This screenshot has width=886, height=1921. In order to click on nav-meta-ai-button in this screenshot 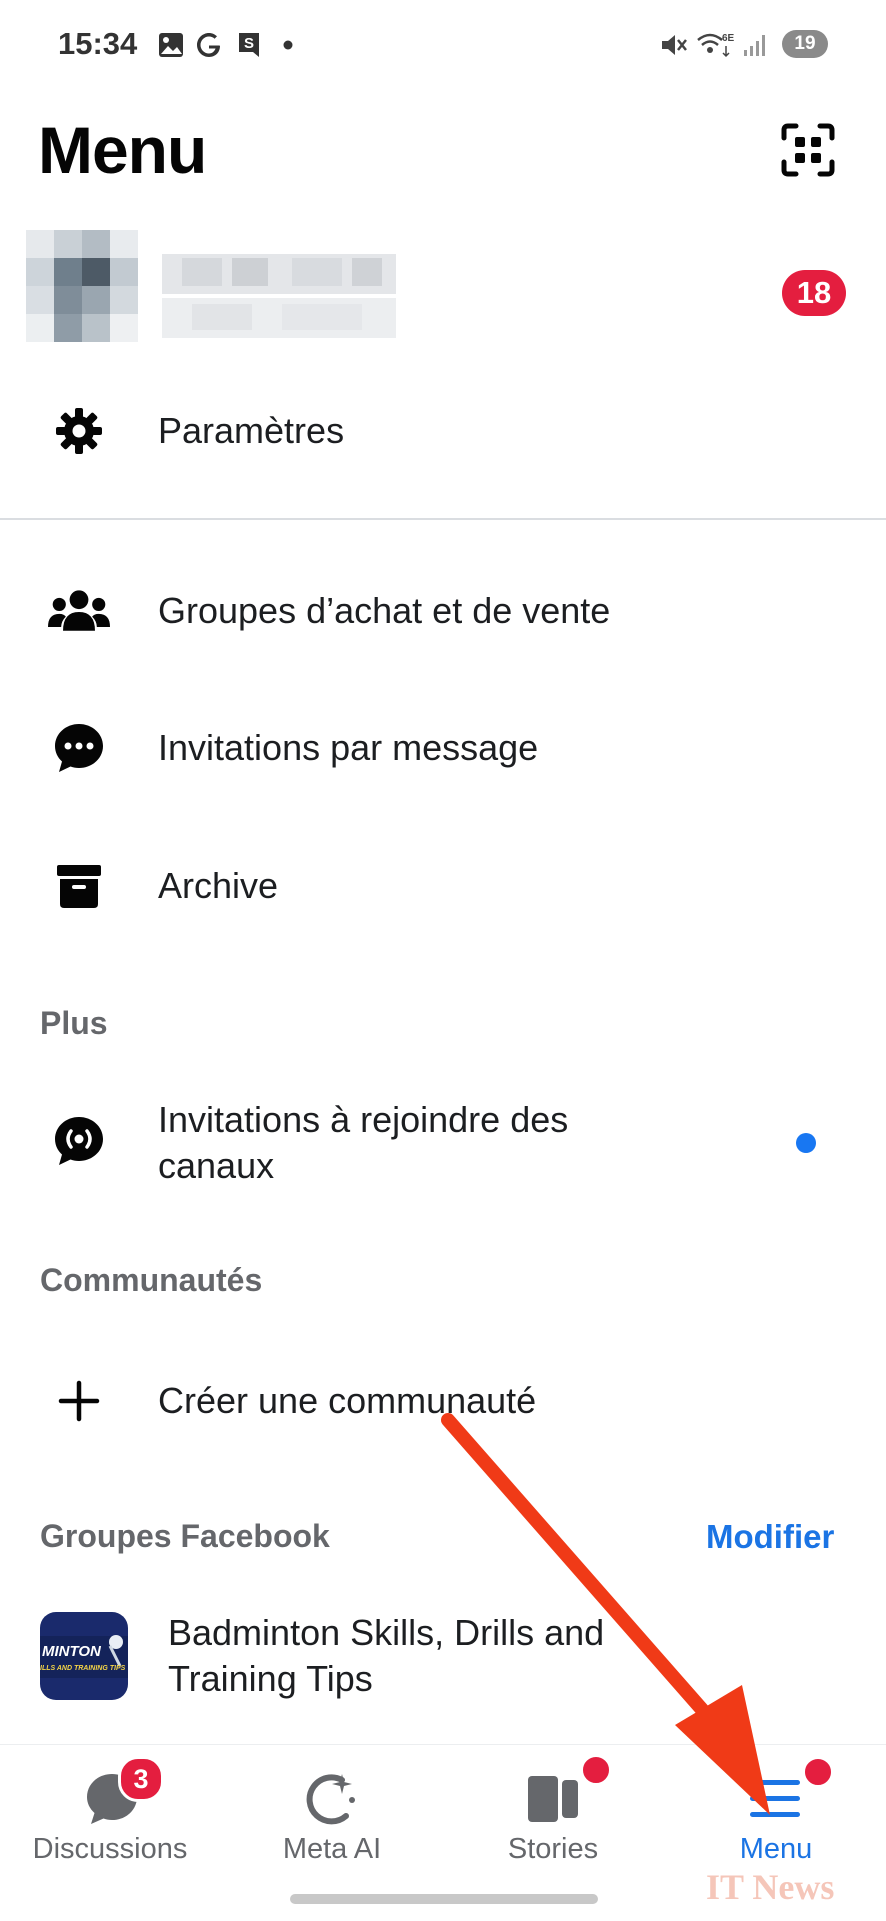, I will do `click(332, 1800)`.